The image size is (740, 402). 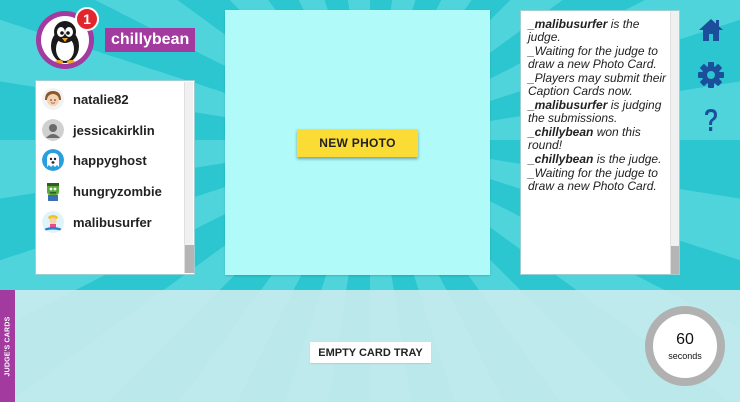 I want to click on username-label: chillybean, so click(x=150, y=40).